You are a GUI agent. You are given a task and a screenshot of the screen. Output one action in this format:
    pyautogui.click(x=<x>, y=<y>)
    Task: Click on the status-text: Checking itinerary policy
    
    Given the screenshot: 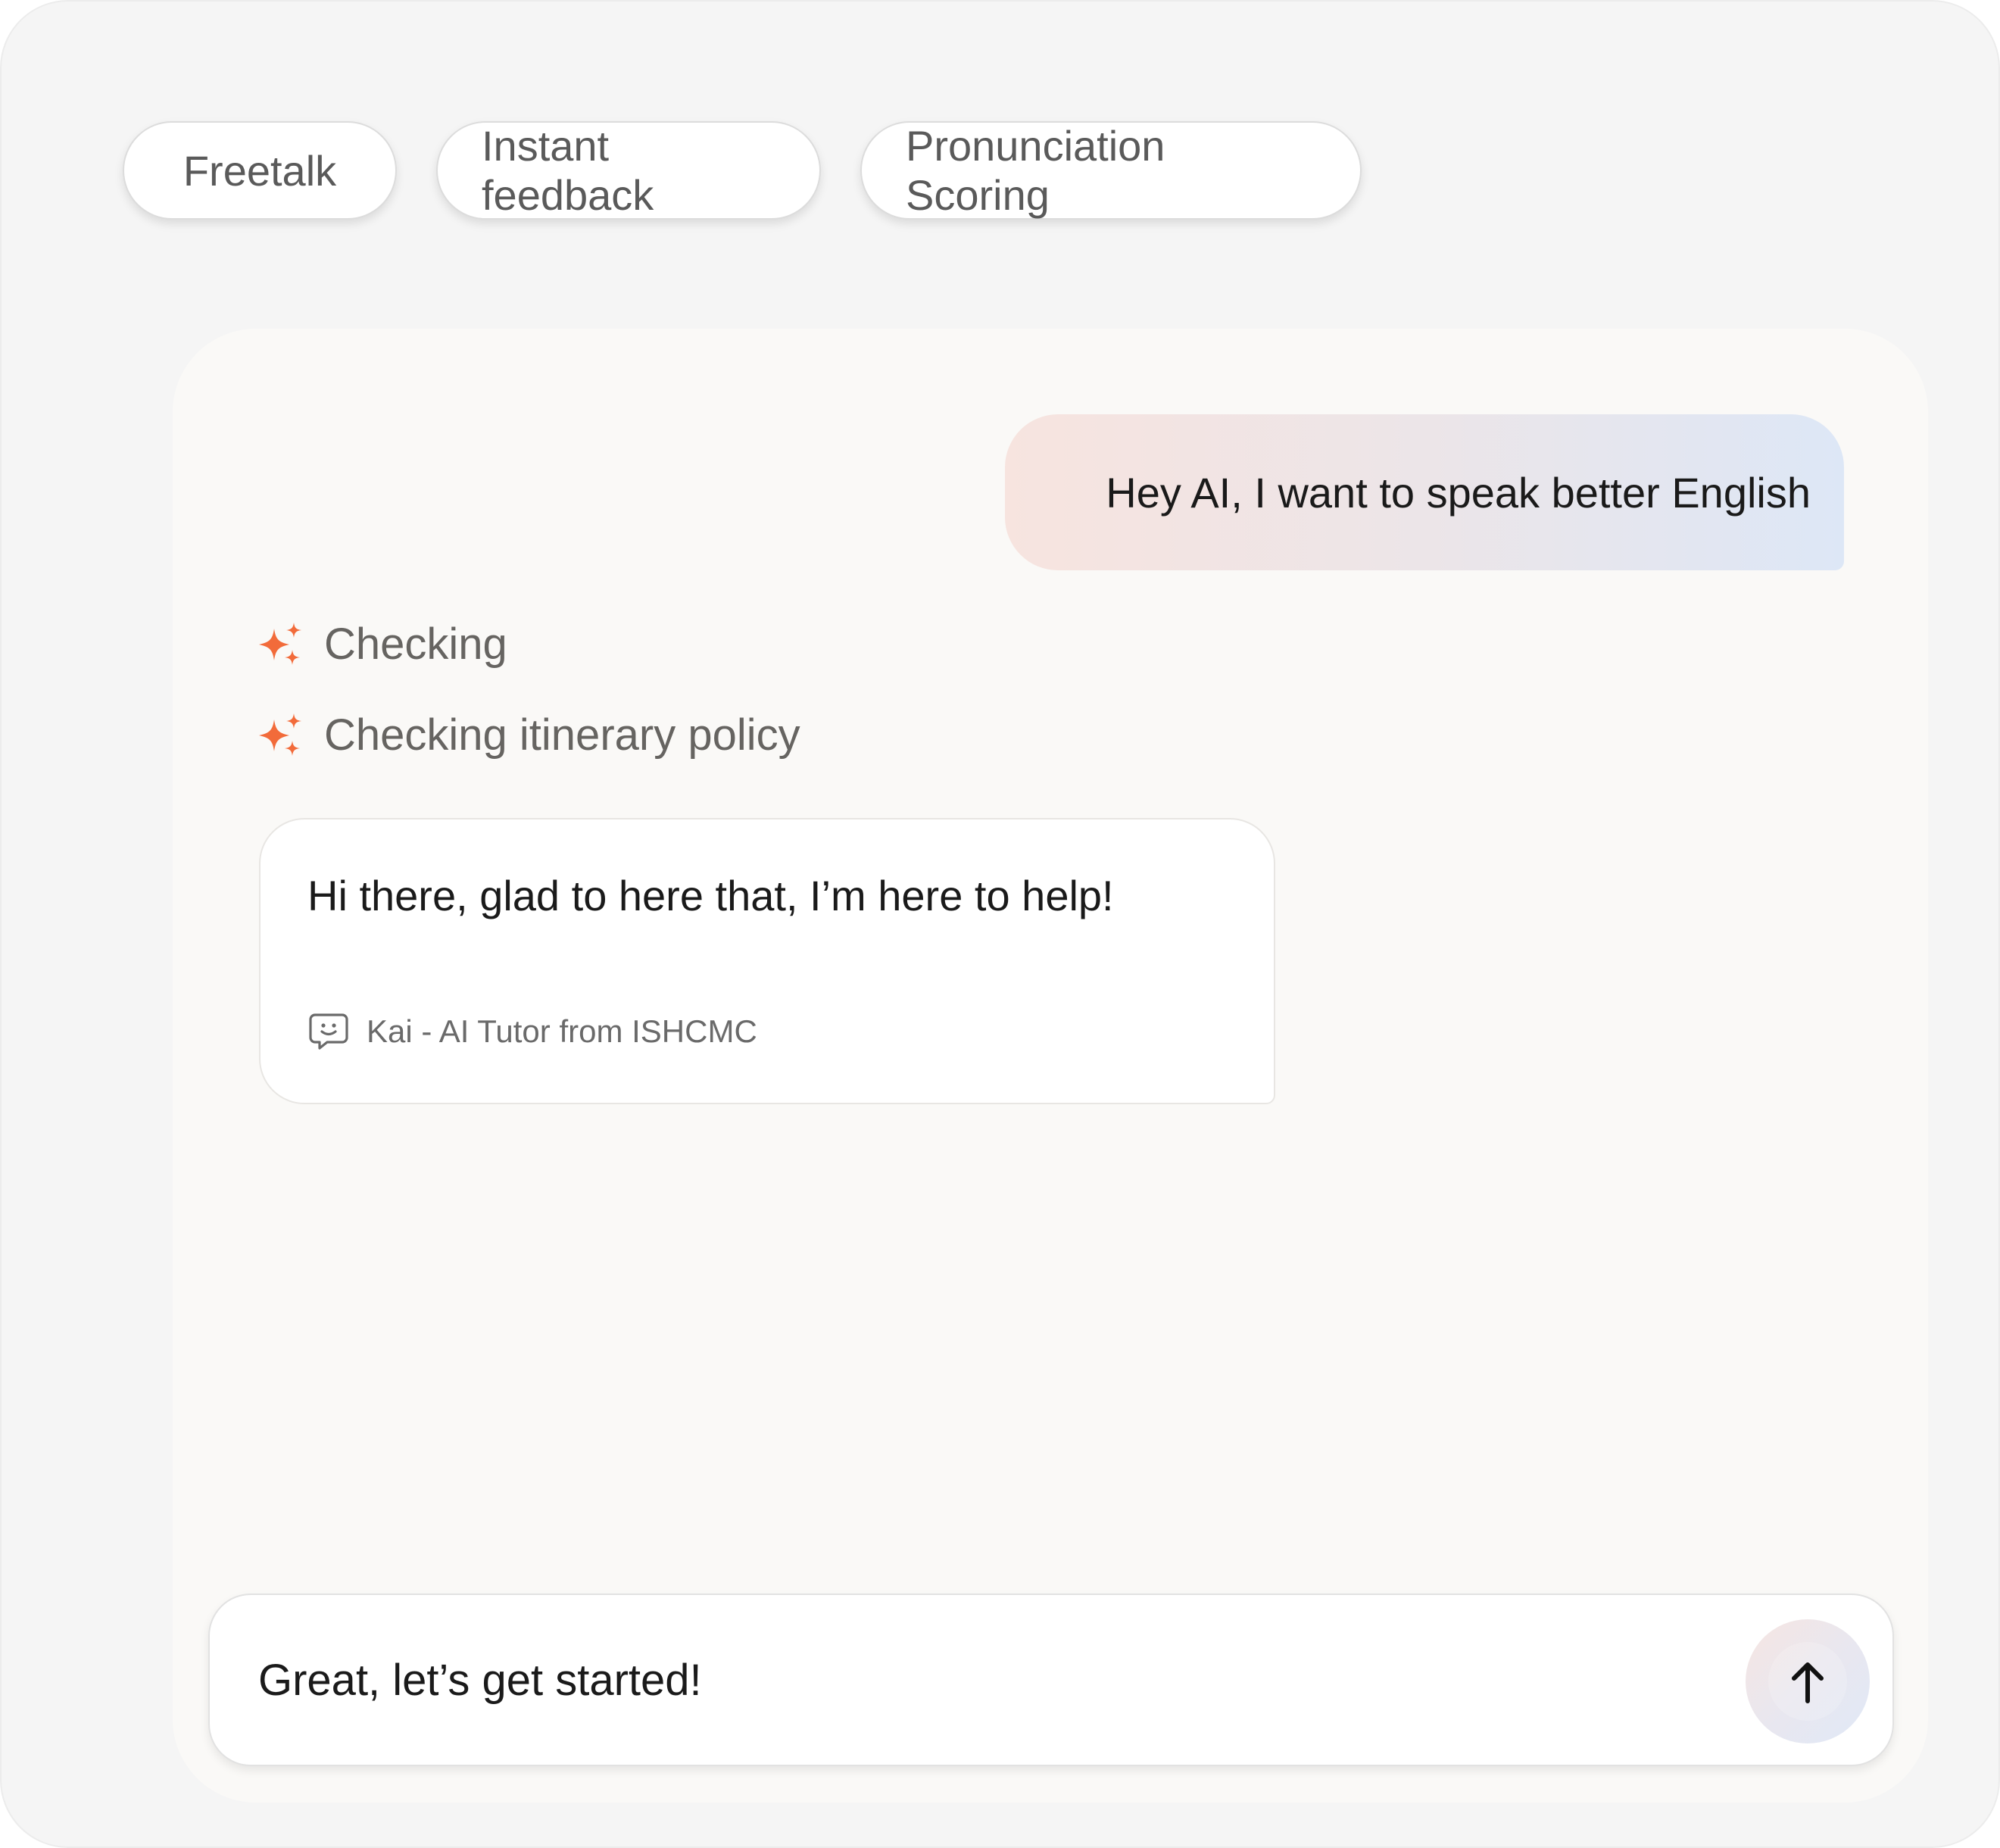 What is the action you would take?
    pyautogui.click(x=562, y=735)
    